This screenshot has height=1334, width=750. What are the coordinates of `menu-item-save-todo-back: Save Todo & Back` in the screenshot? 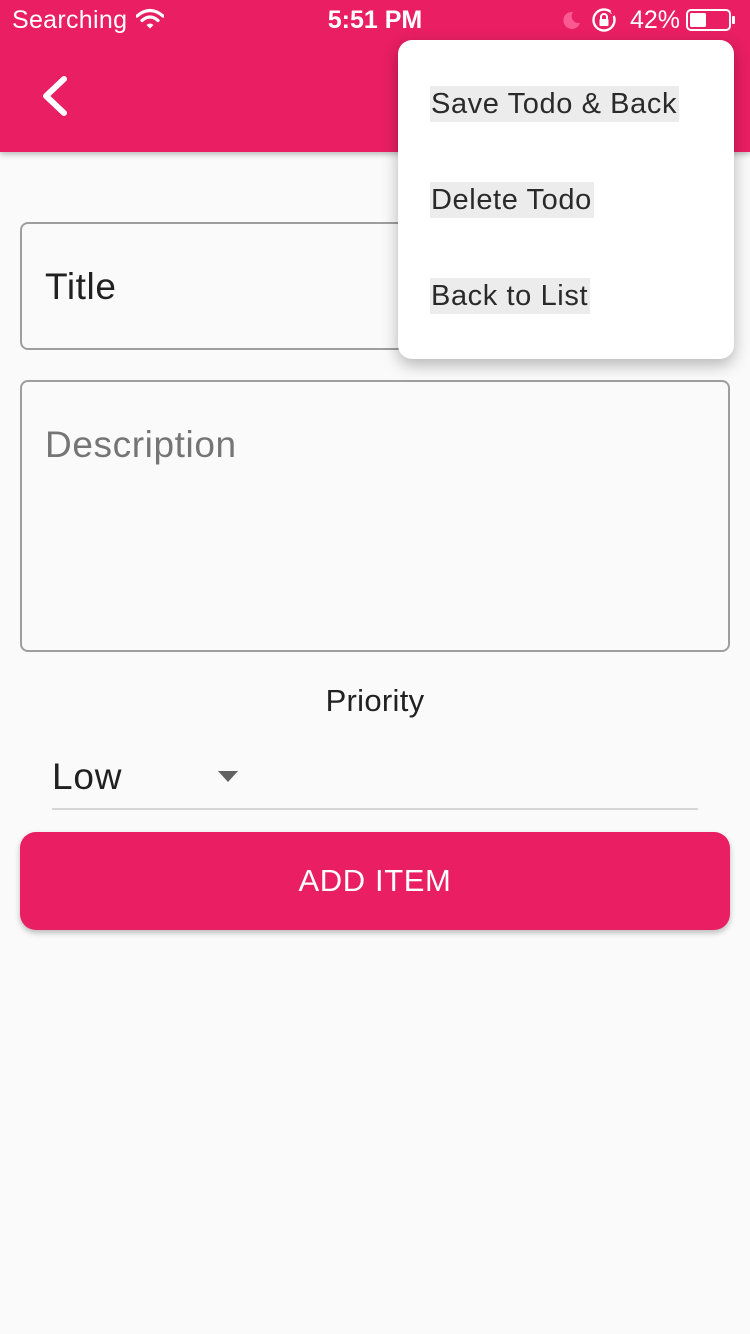 It's located at (566, 104).